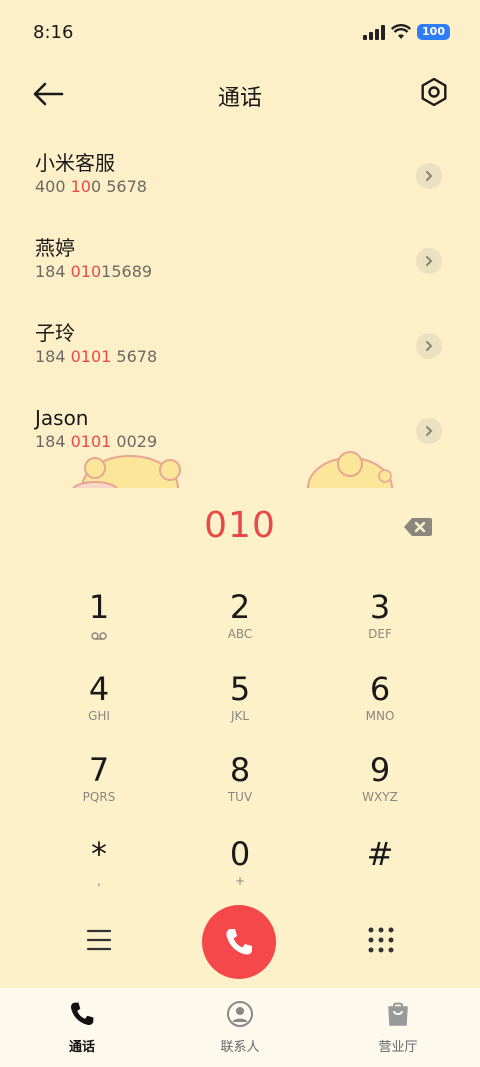 The image size is (480, 1067). I want to click on dial-key-star: *,, so click(99, 870).